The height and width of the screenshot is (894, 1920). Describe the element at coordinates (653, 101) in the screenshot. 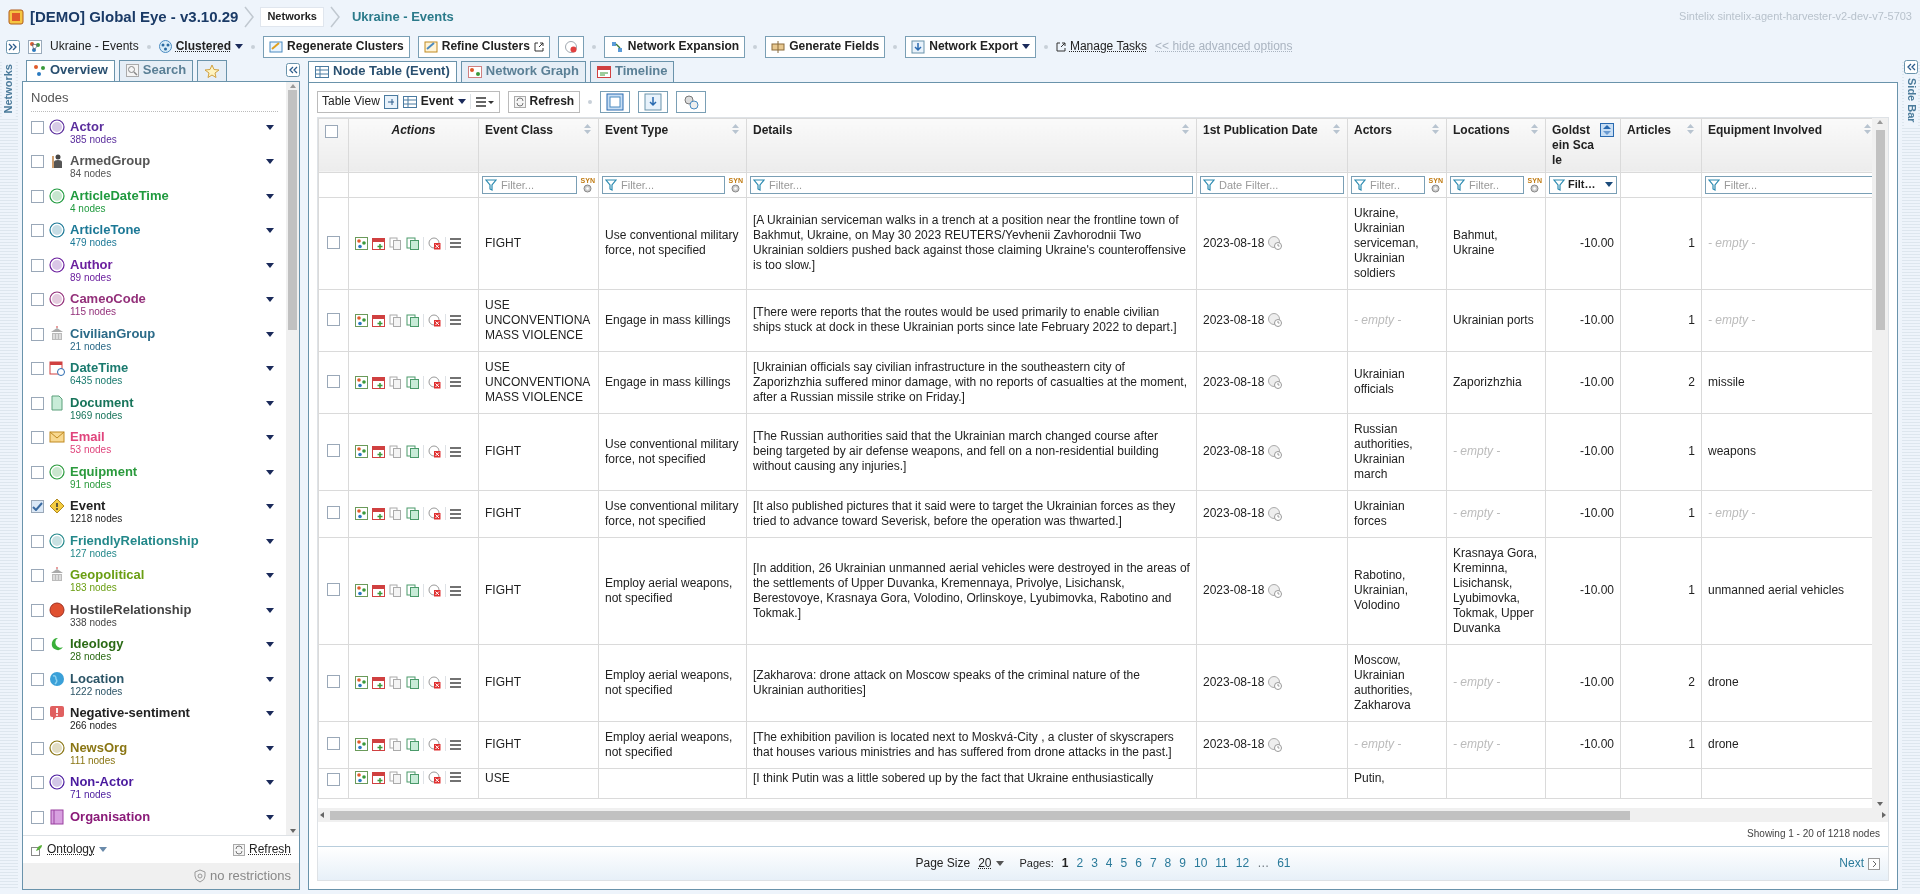

I see `download-button` at that location.